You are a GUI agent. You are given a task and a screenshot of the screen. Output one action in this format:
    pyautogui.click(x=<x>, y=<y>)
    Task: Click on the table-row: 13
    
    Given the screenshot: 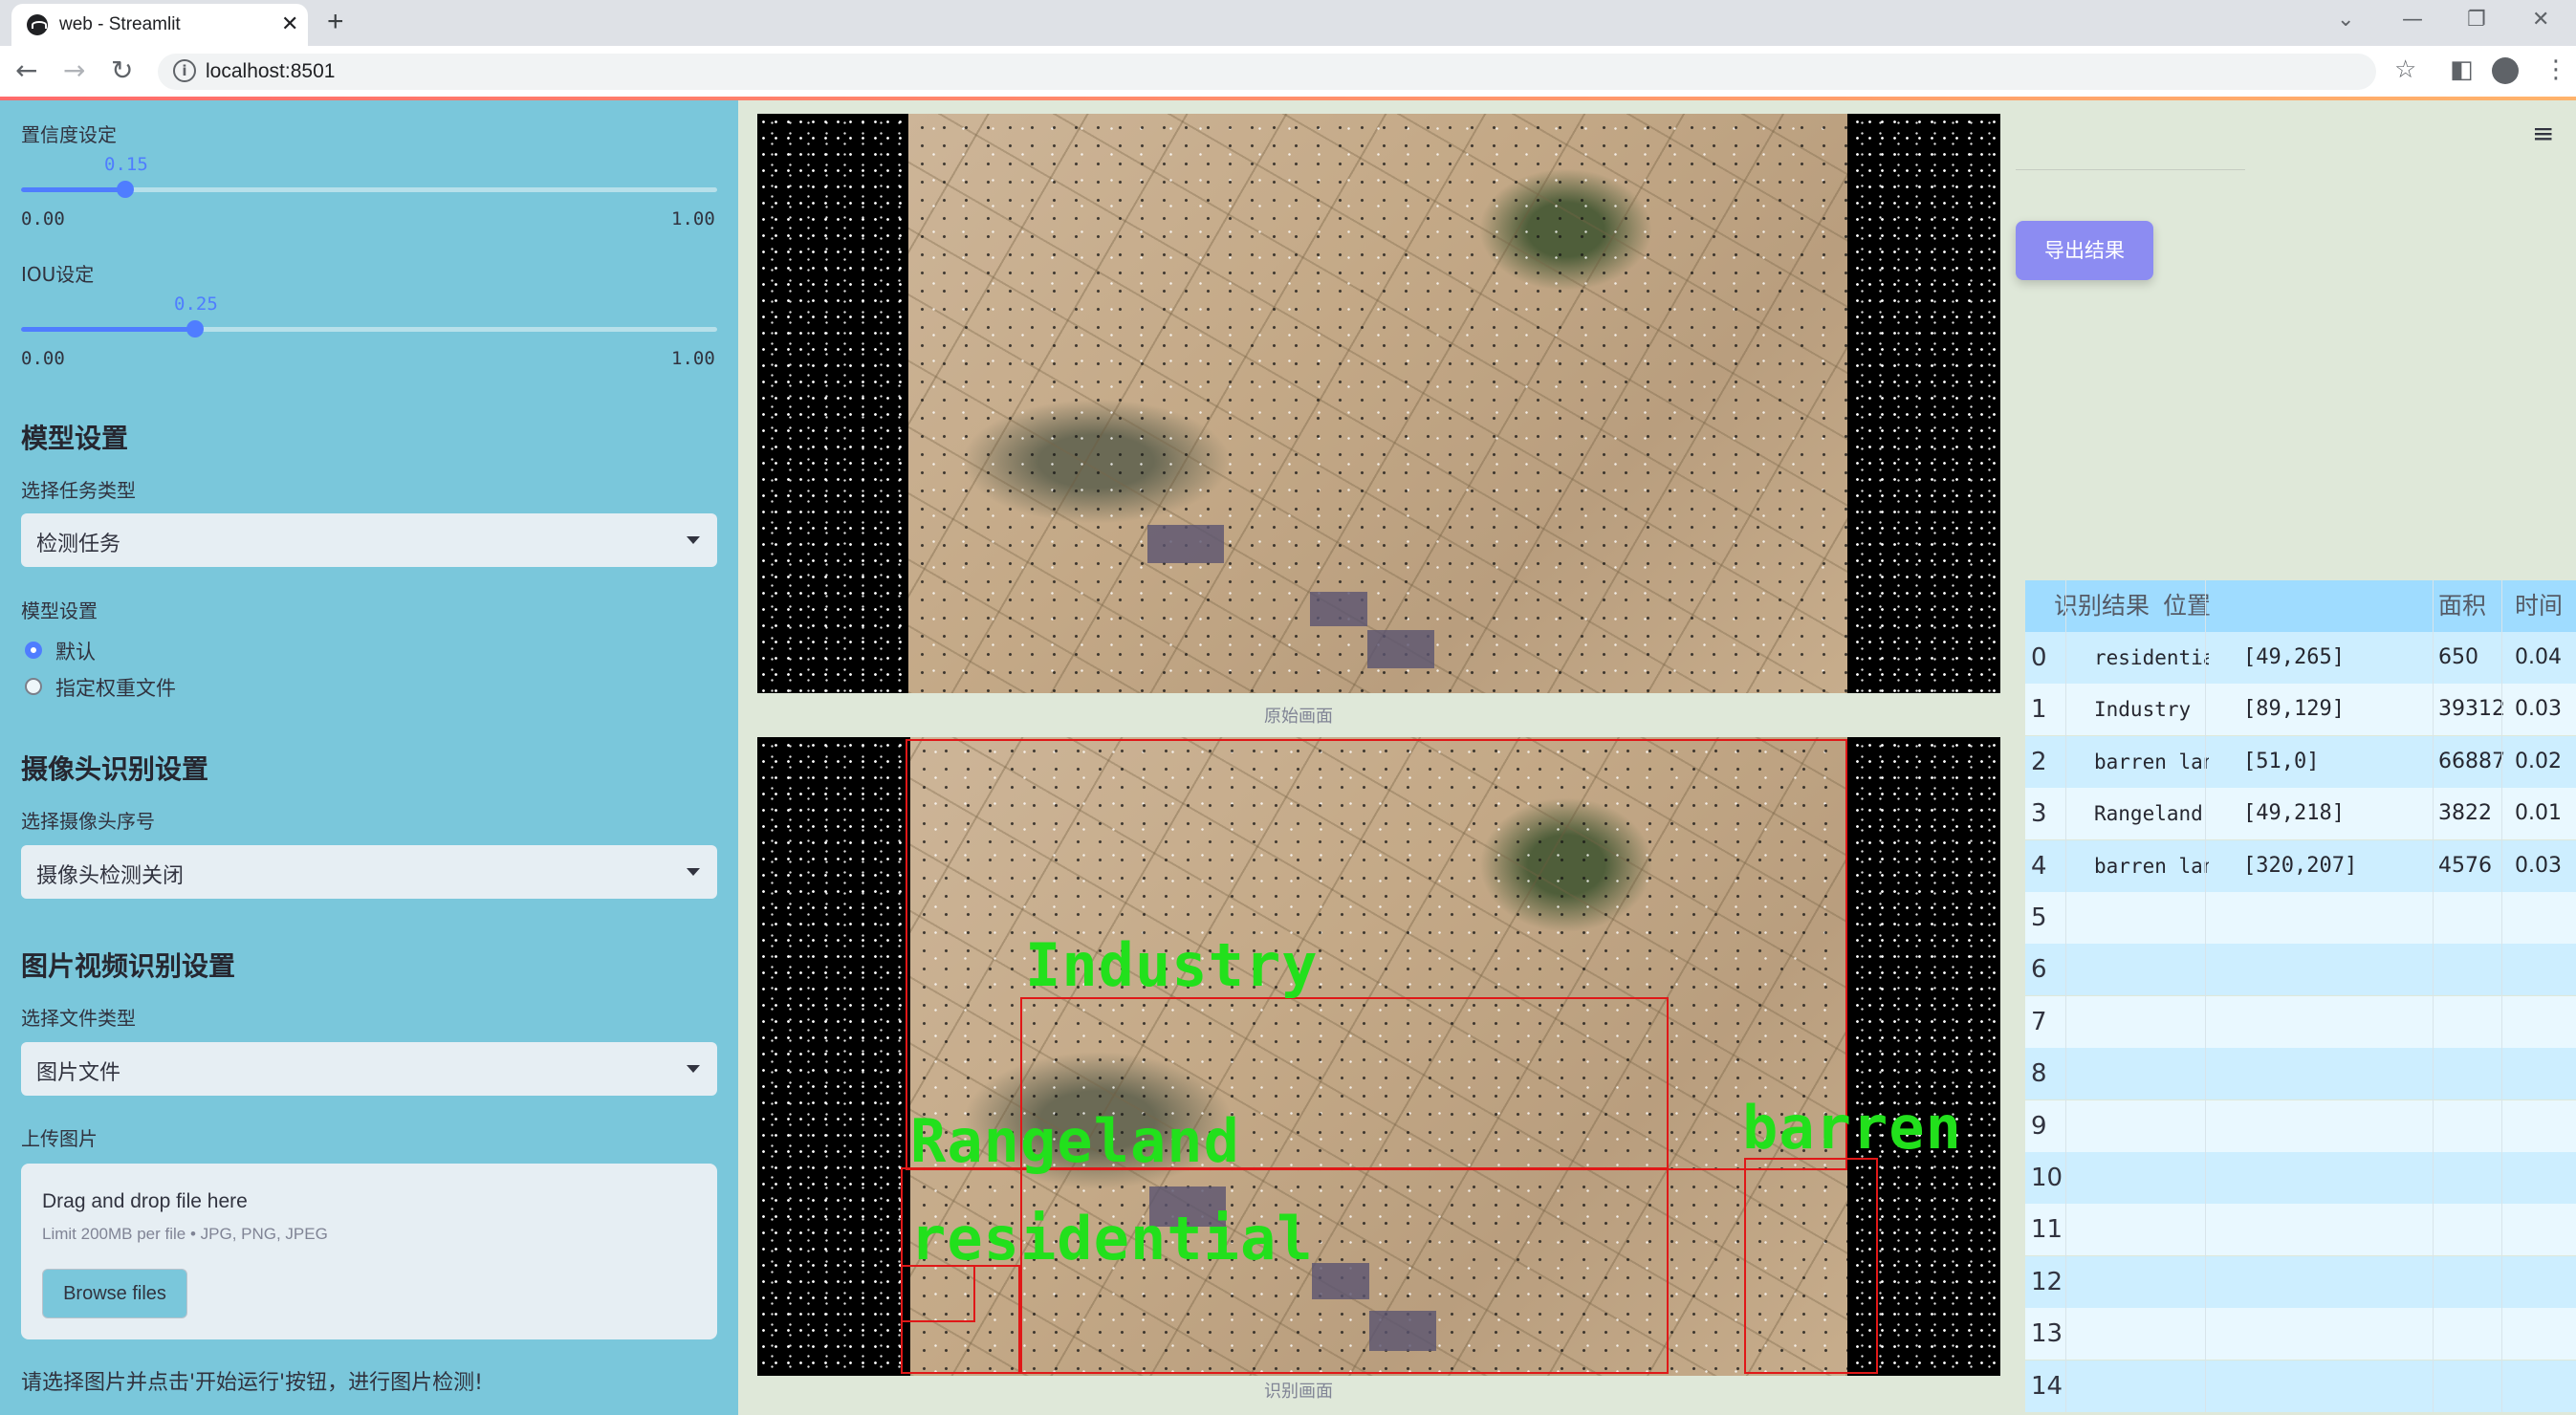 What is the action you would take?
    pyautogui.click(x=2300, y=1334)
    